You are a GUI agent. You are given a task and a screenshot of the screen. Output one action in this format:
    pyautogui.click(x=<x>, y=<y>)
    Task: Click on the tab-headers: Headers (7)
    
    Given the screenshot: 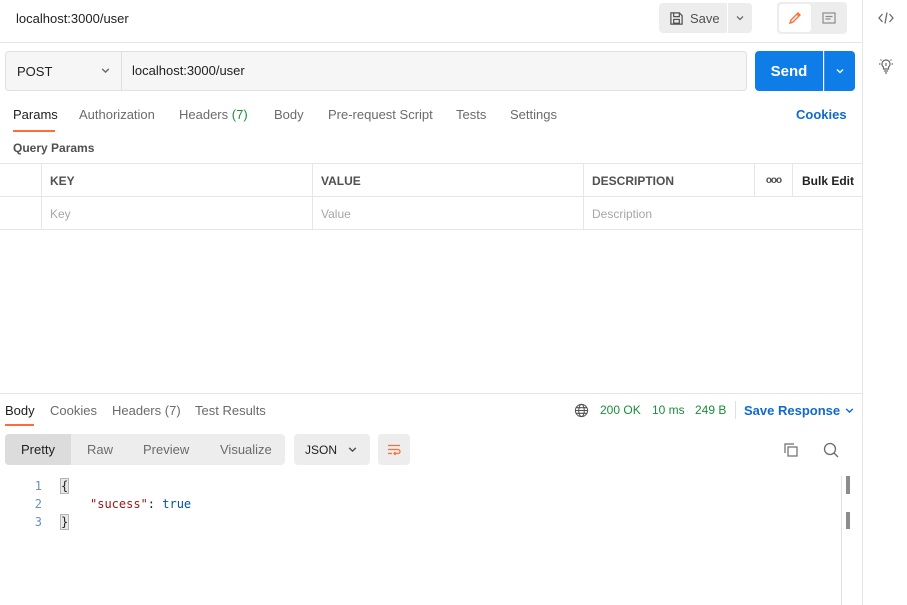 What is the action you would take?
    pyautogui.click(x=213, y=114)
    